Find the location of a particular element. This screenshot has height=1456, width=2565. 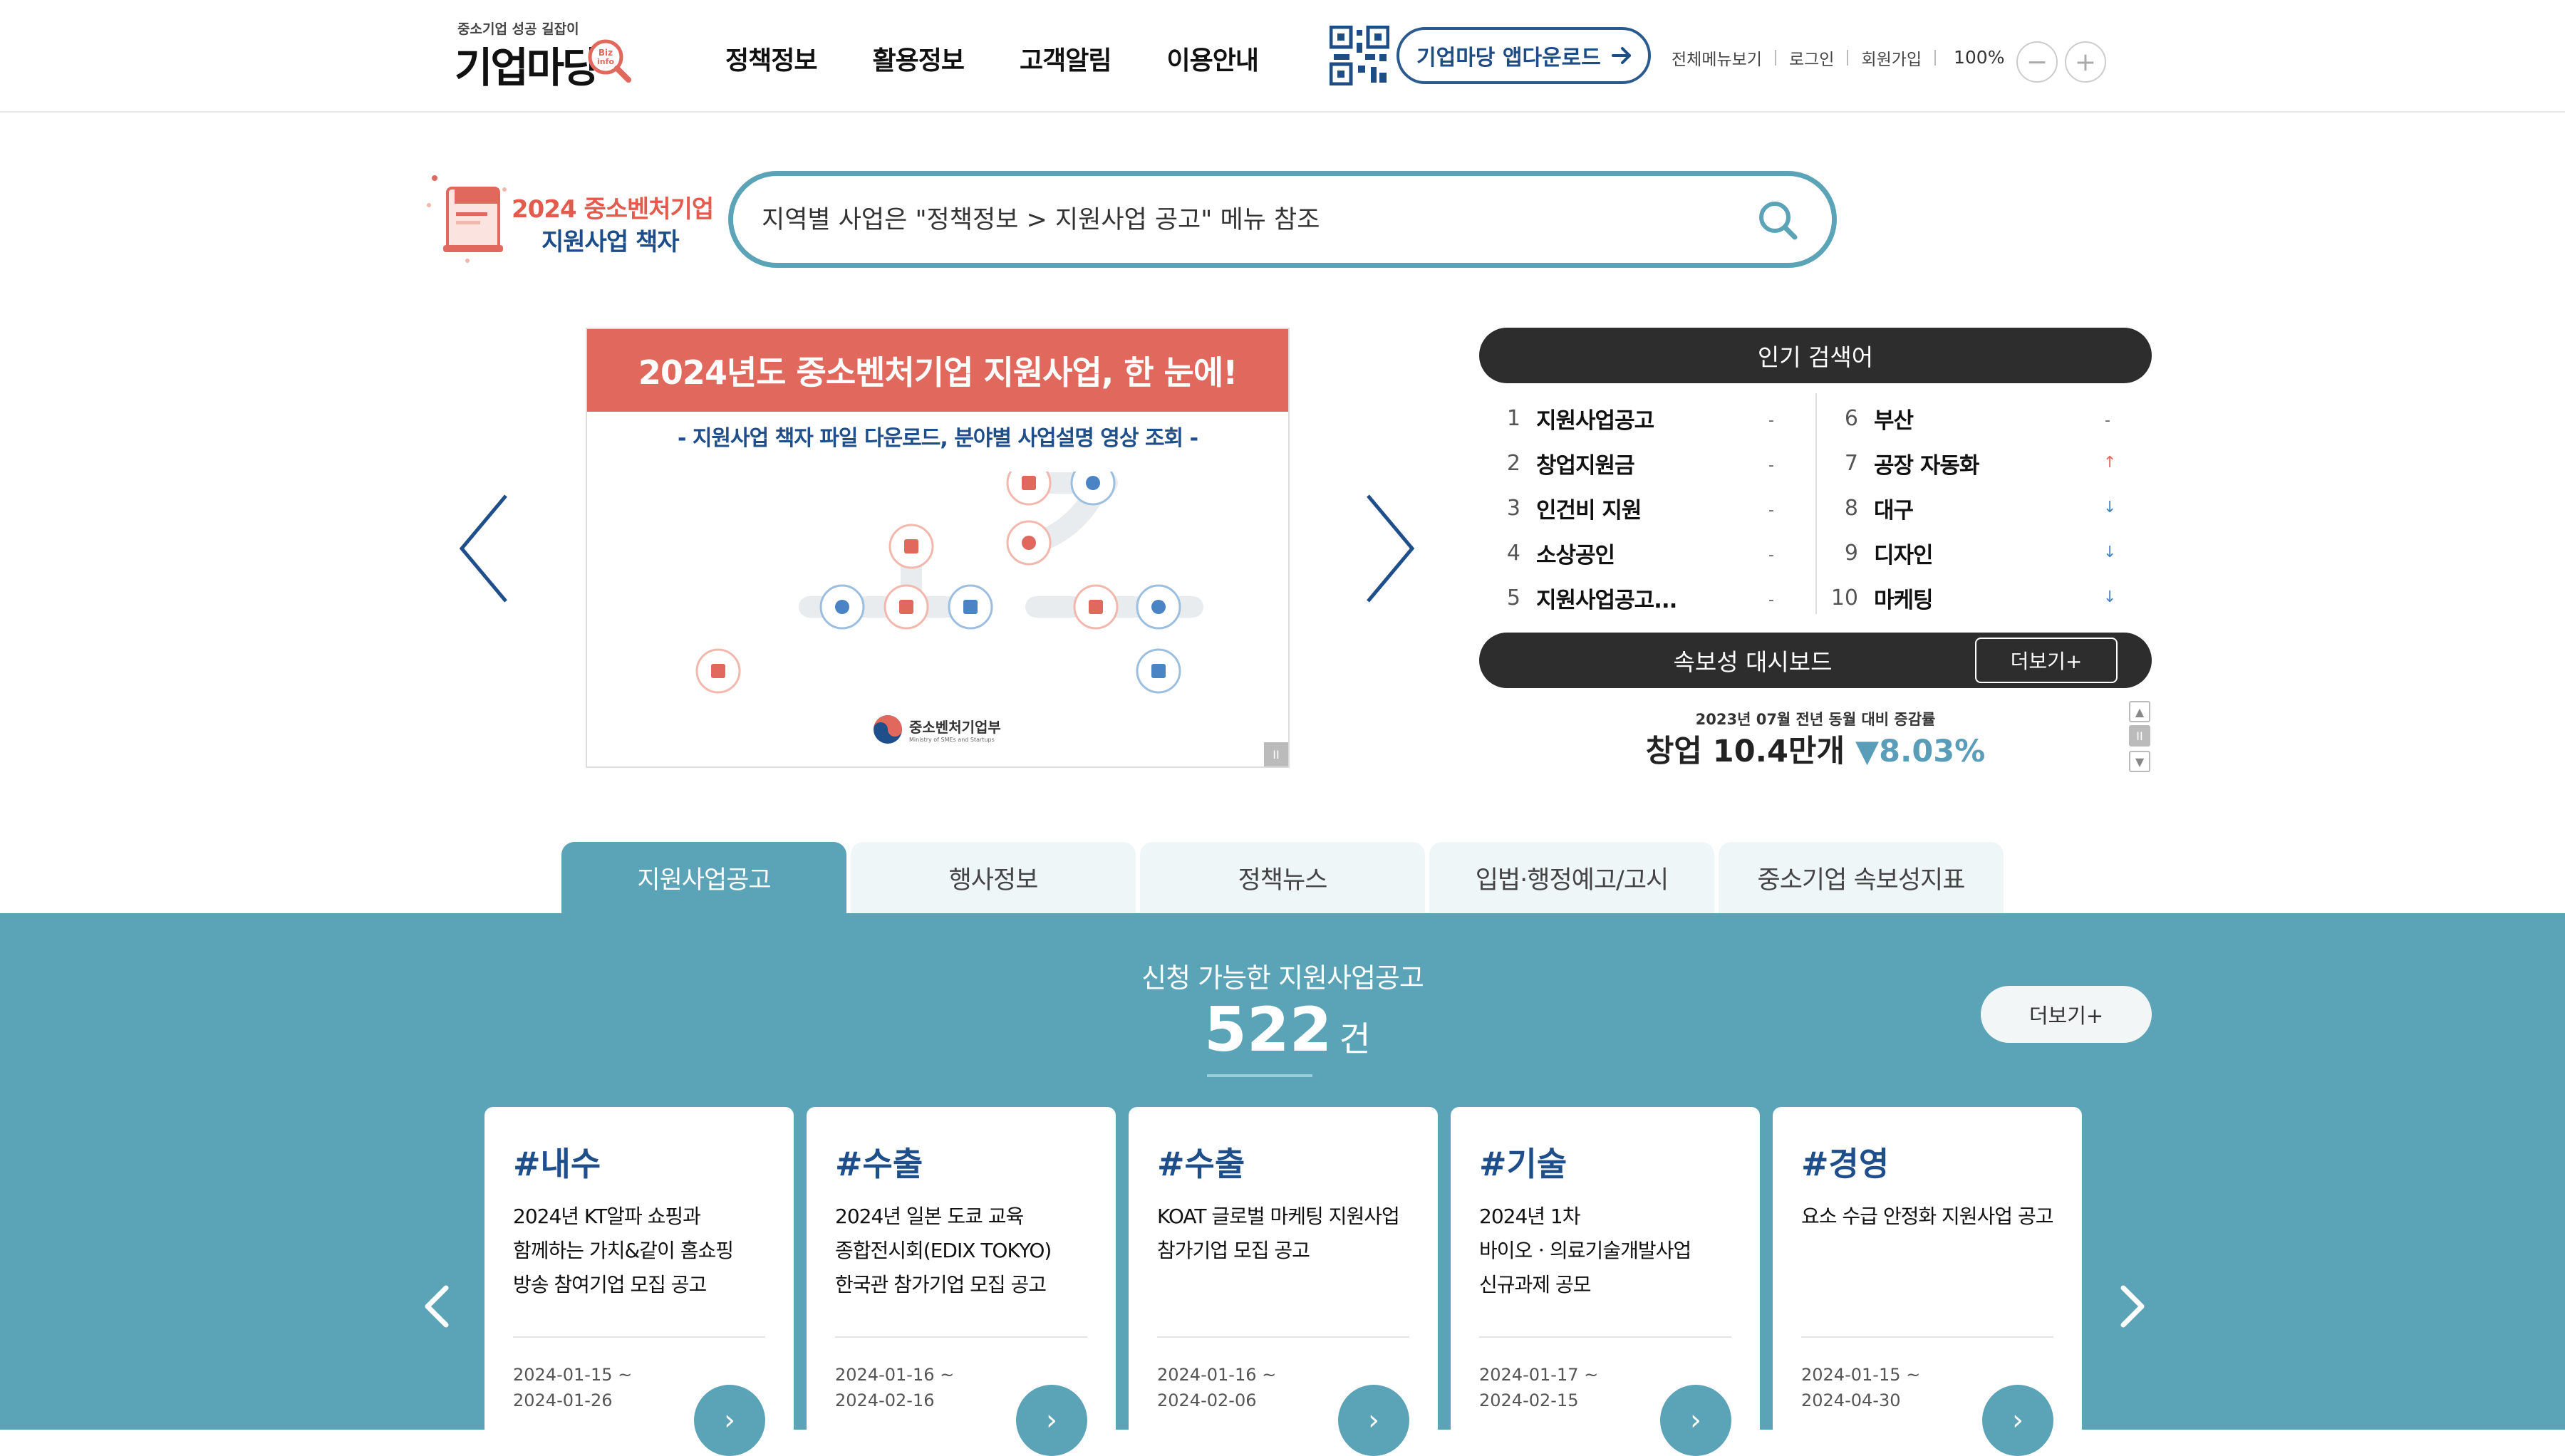

signup-link: 회원가입 is located at coordinates (1891, 58).